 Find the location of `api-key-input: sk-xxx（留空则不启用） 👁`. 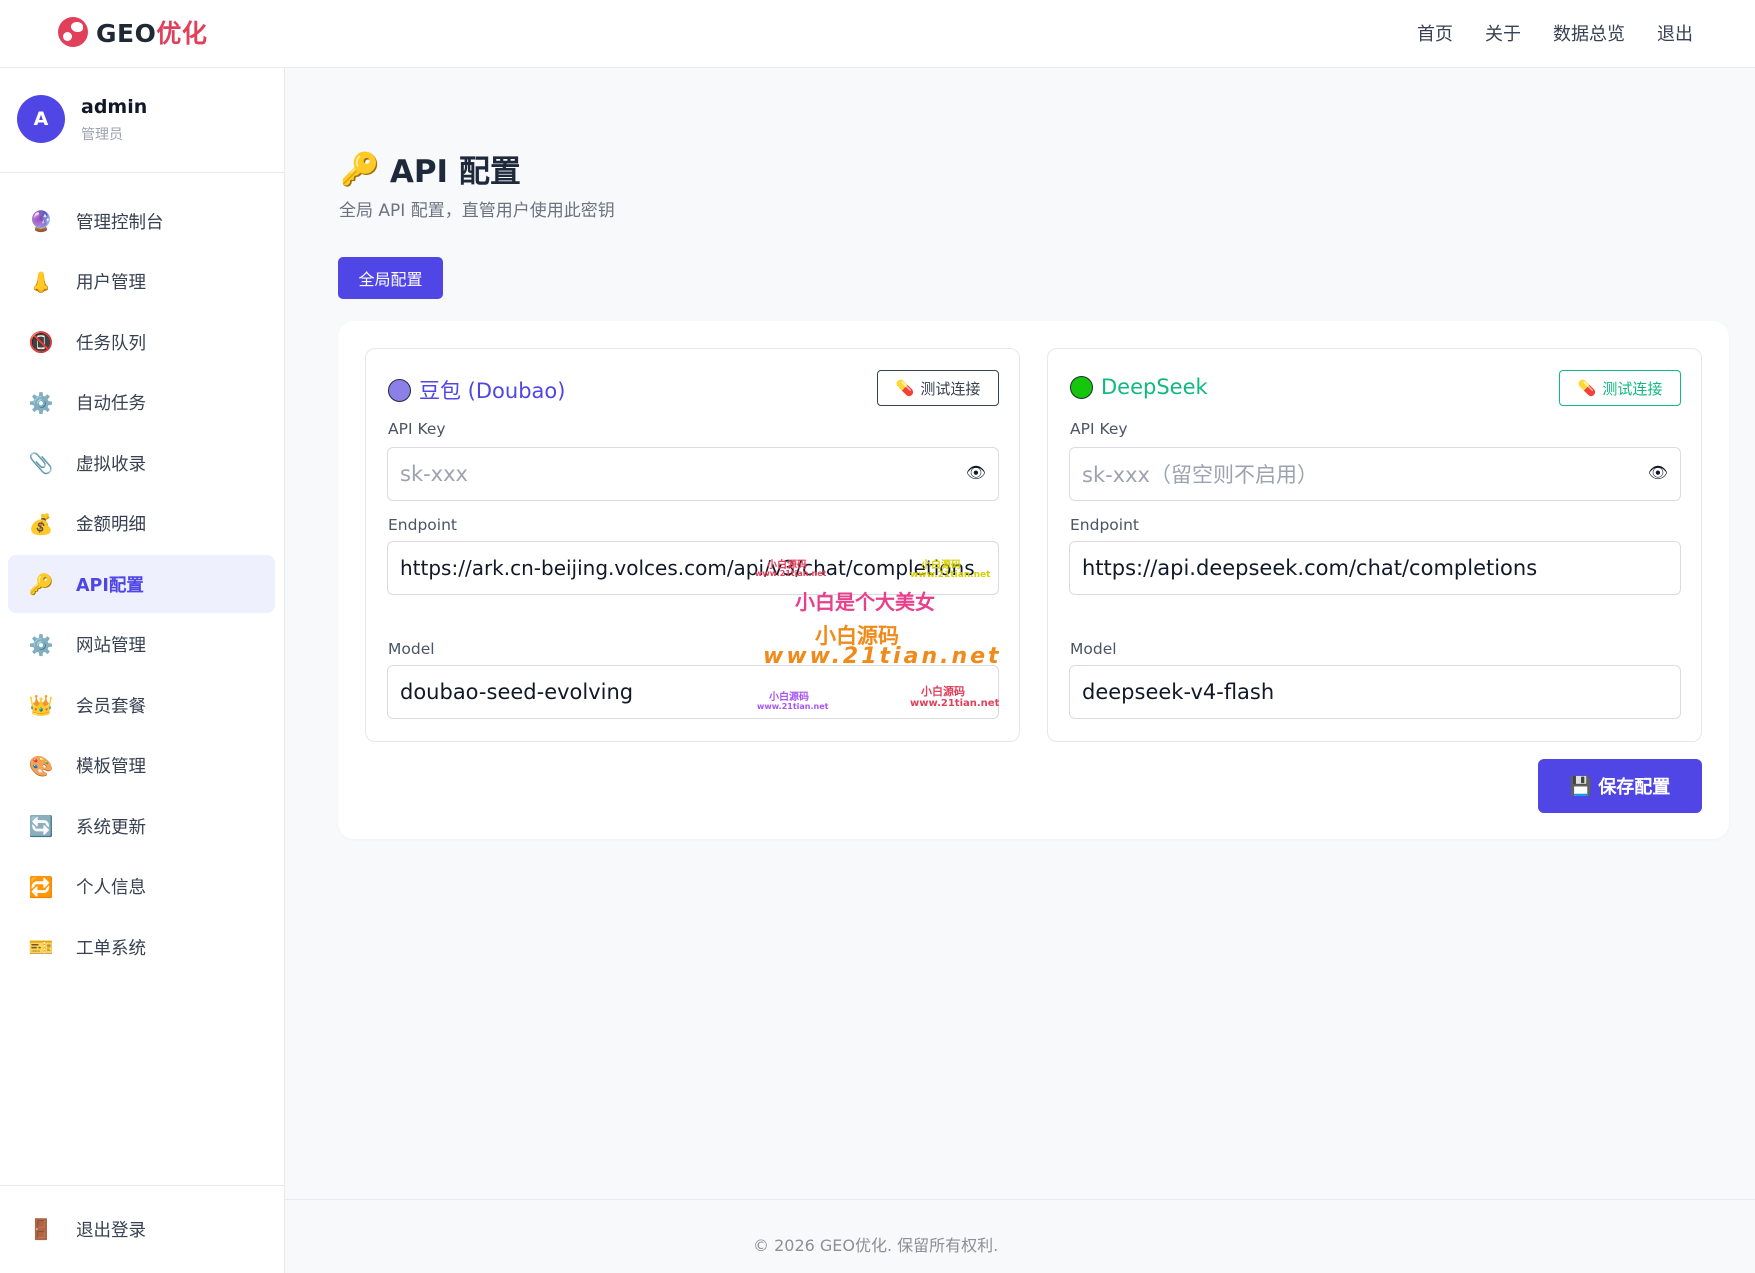

api-key-input: sk-xxx（留空则不启用） 👁 is located at coordinates (1375, 474).